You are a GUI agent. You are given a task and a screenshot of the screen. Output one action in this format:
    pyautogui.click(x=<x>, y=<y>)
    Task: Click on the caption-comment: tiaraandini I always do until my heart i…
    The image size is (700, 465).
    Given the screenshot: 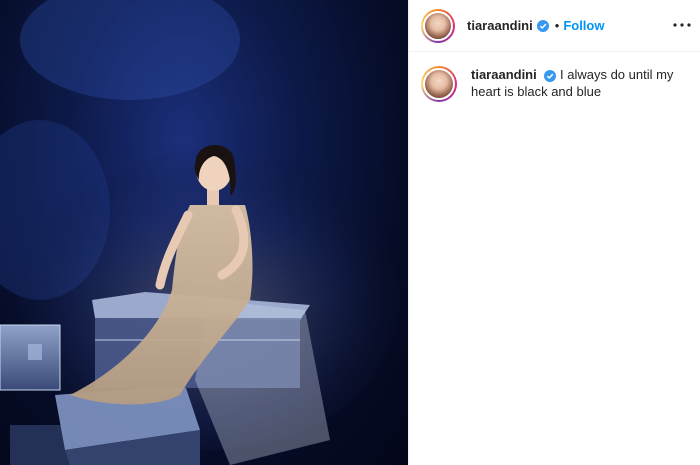 What is the action you would take?
    pyautogui.click(x=556, y=84)
    